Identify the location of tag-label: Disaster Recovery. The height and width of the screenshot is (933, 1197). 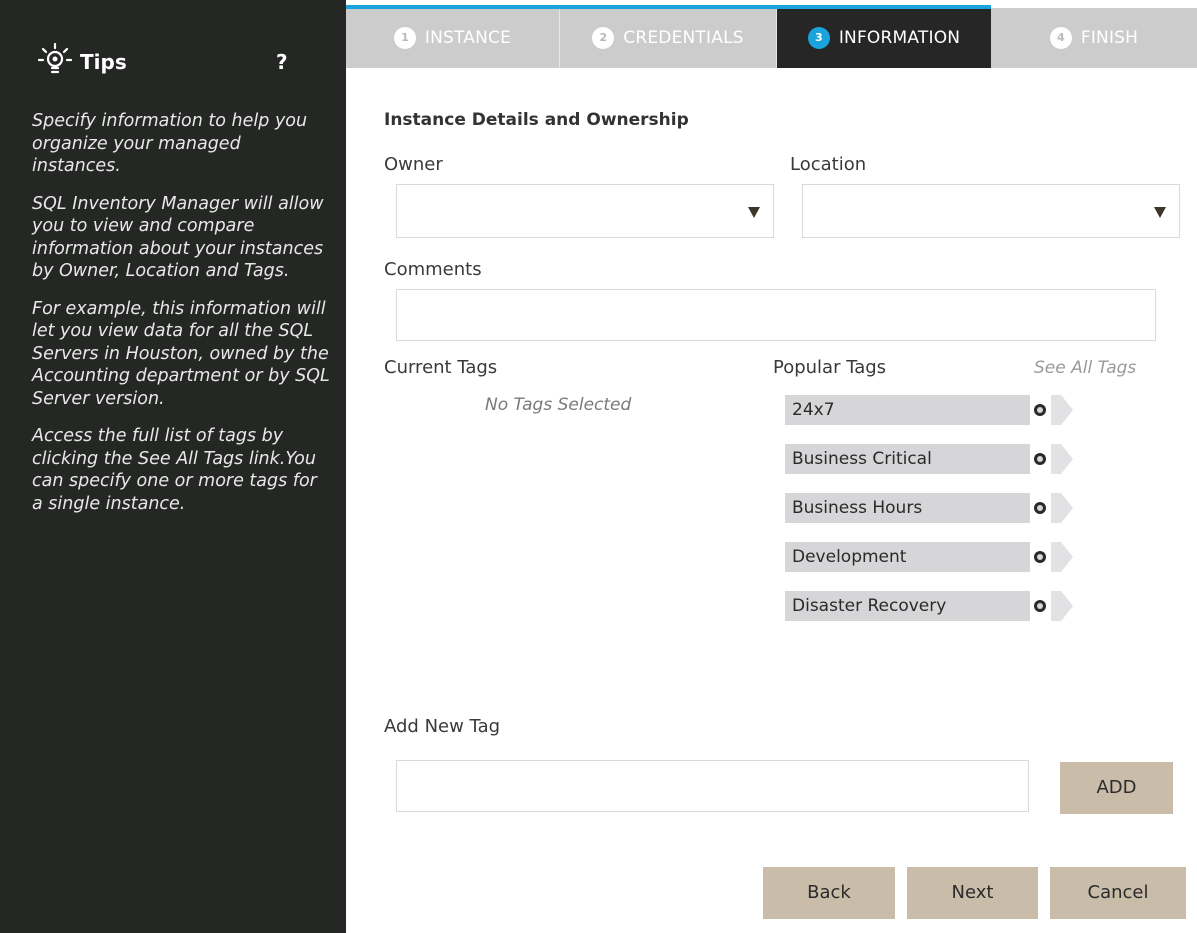
(869, 606).